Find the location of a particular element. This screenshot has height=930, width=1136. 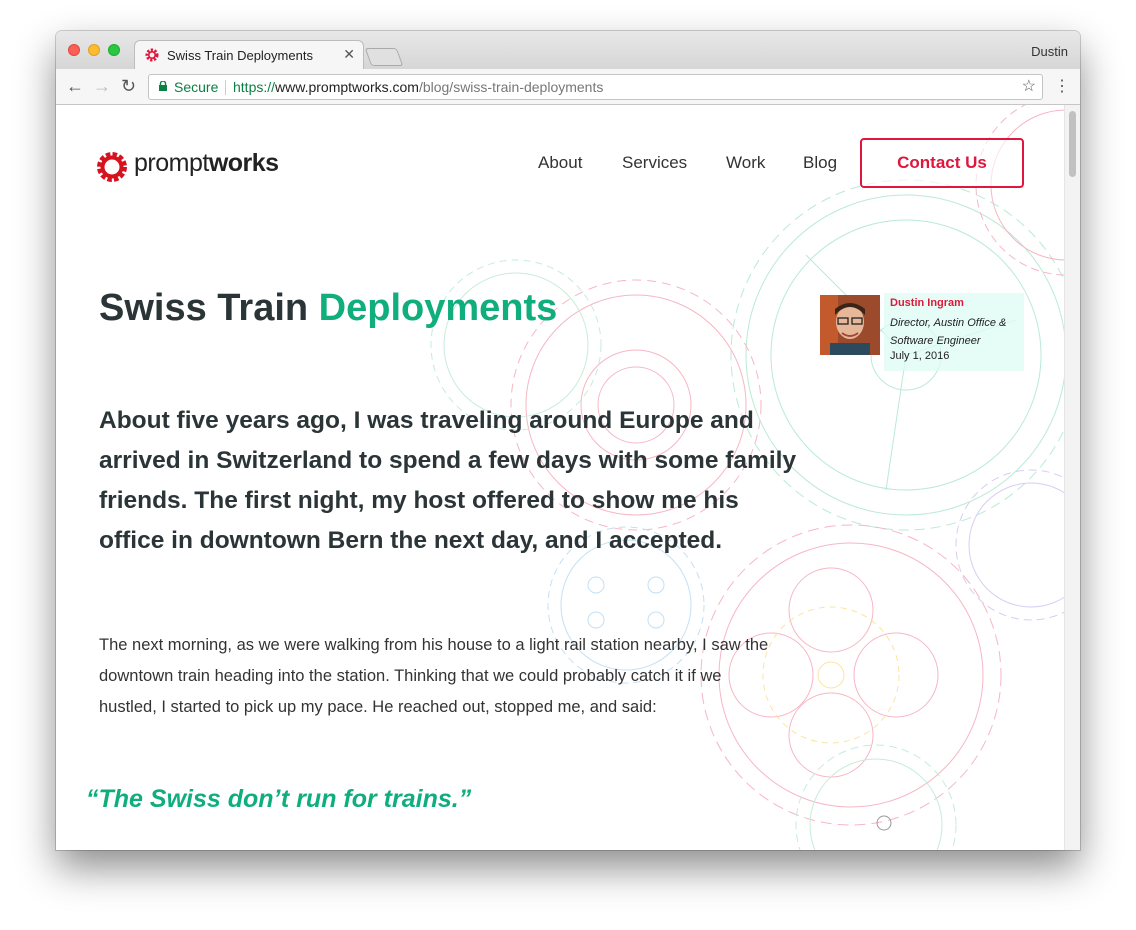

nav-work-link: Work is located at coordinates (745, 163).